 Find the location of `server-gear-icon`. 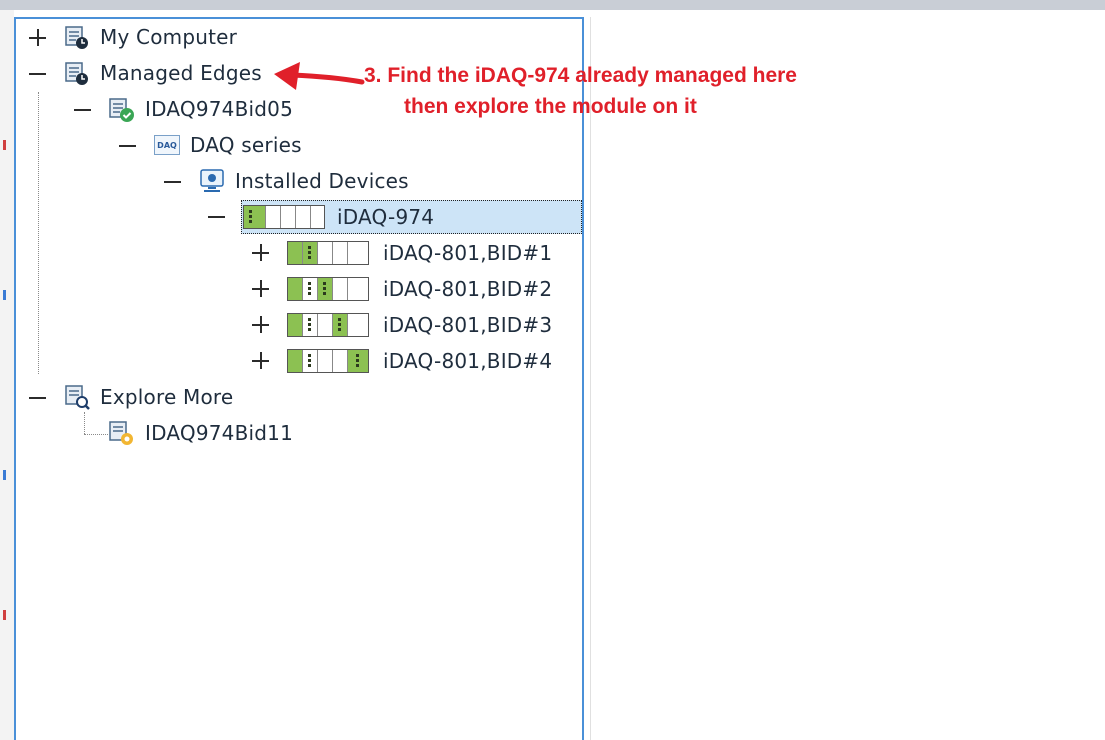

server-gear-icon is located at coordinates (122, 436).